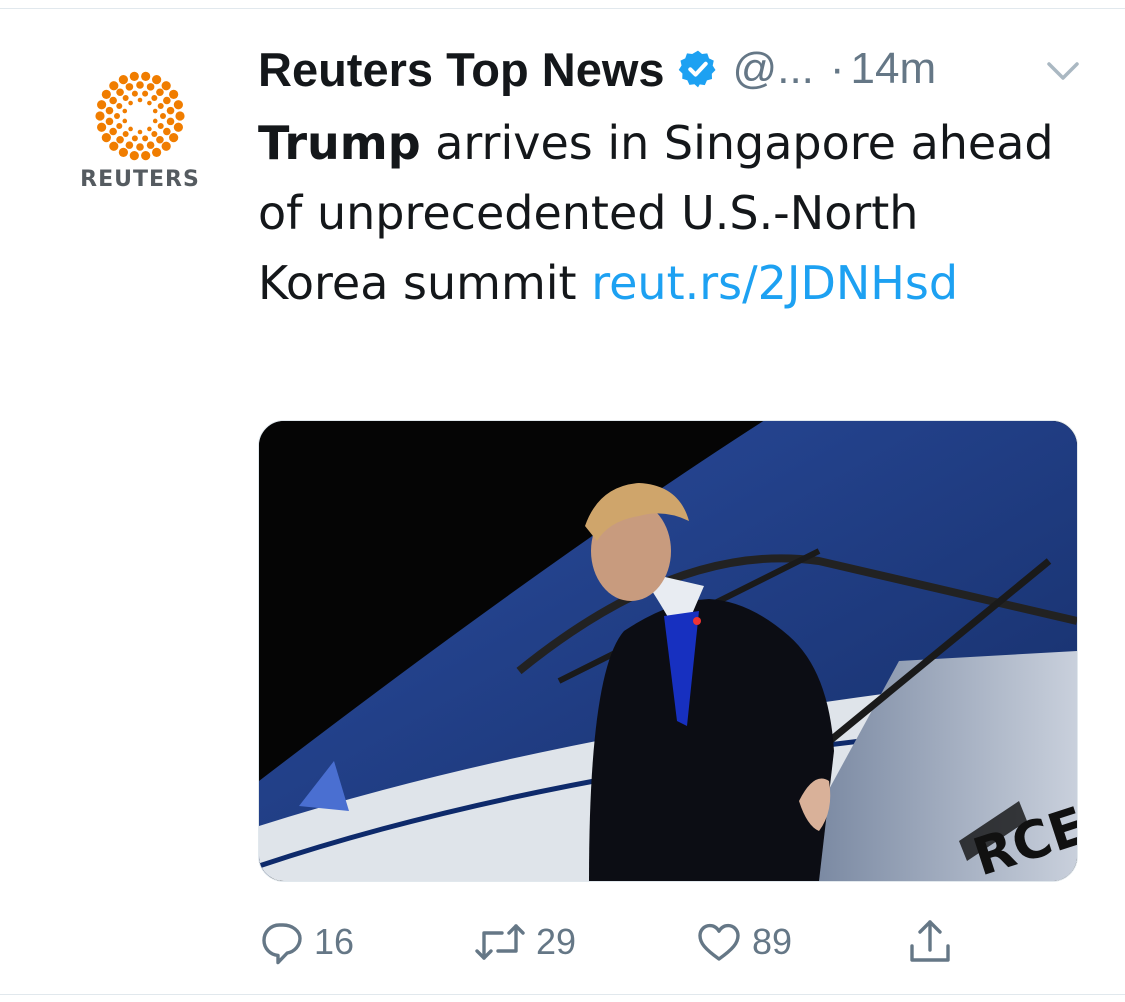  Describe the element at coordinates (894, 69) in the screenshot. I see `timestamp: 14m` at that location.